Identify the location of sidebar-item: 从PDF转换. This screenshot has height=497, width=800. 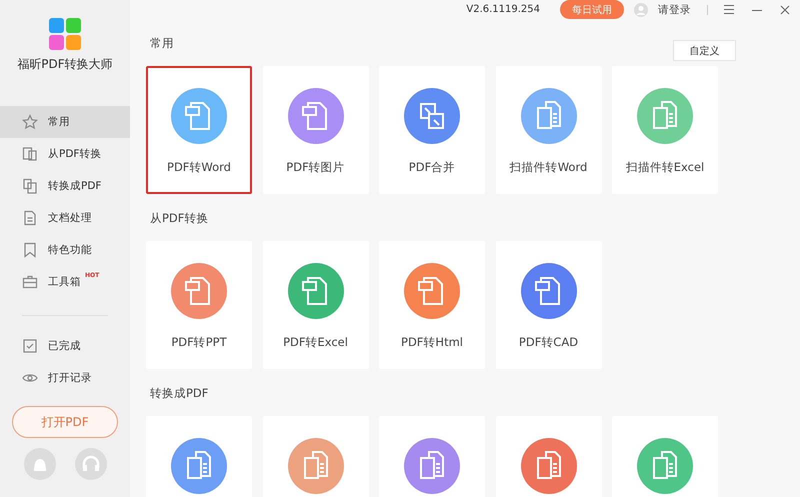
(65, 154).